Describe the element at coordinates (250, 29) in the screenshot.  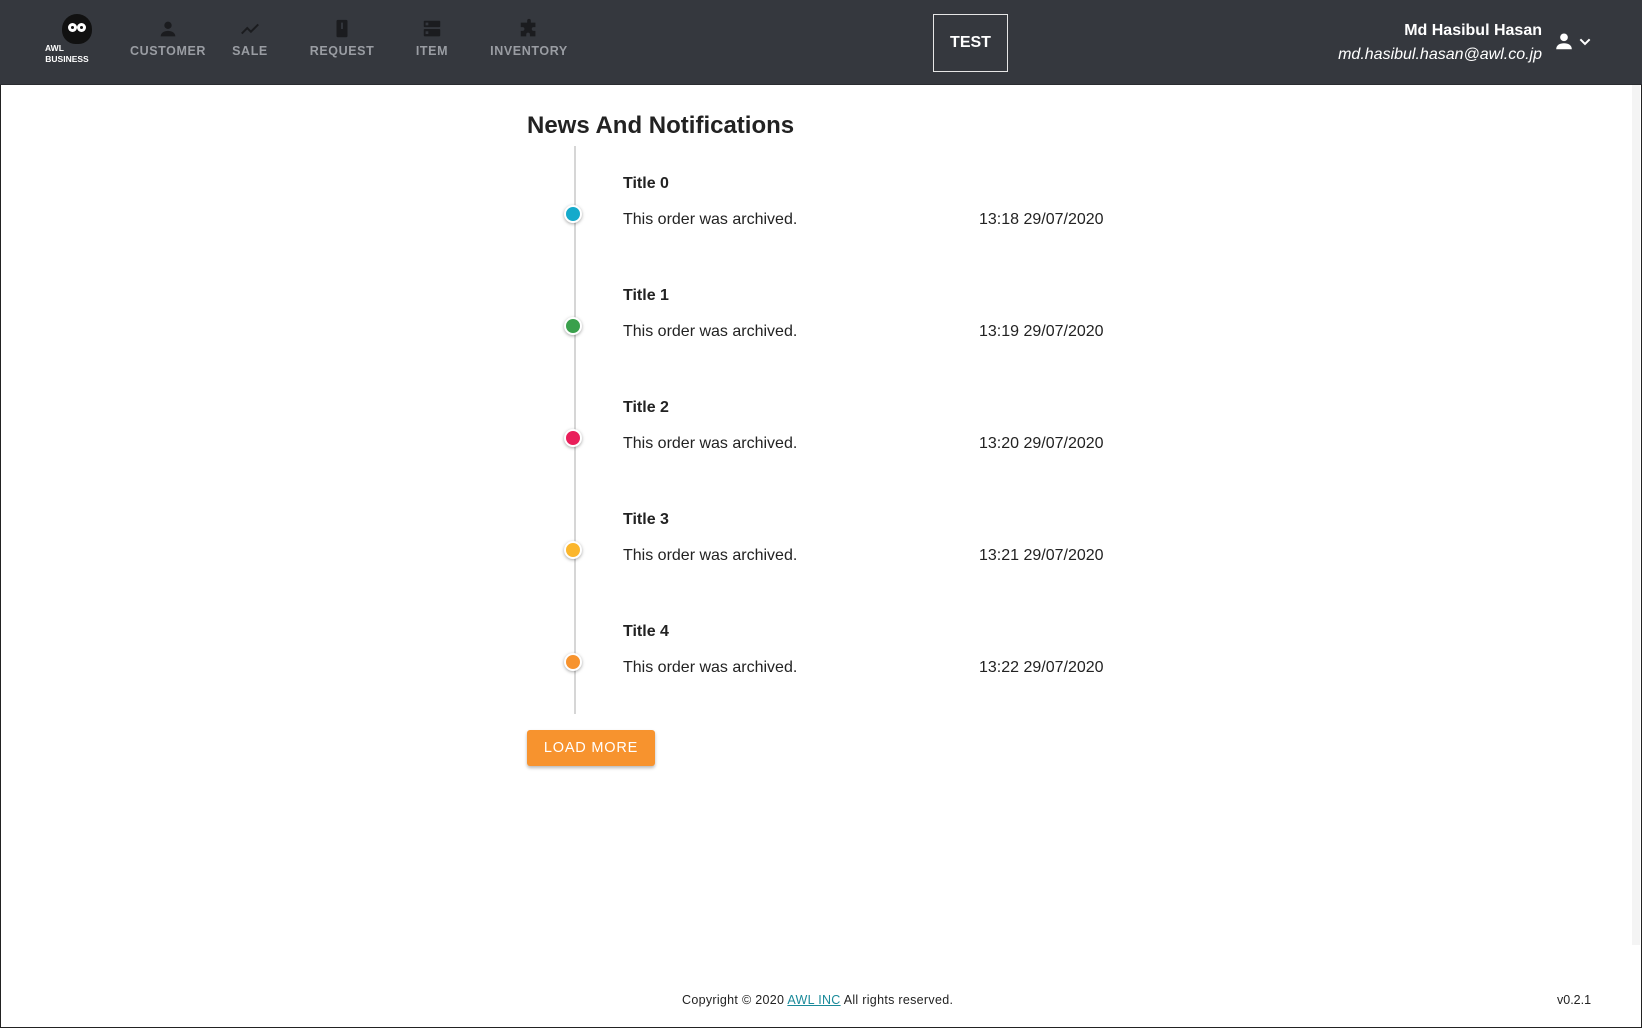
I see `trending-icon` at that location.